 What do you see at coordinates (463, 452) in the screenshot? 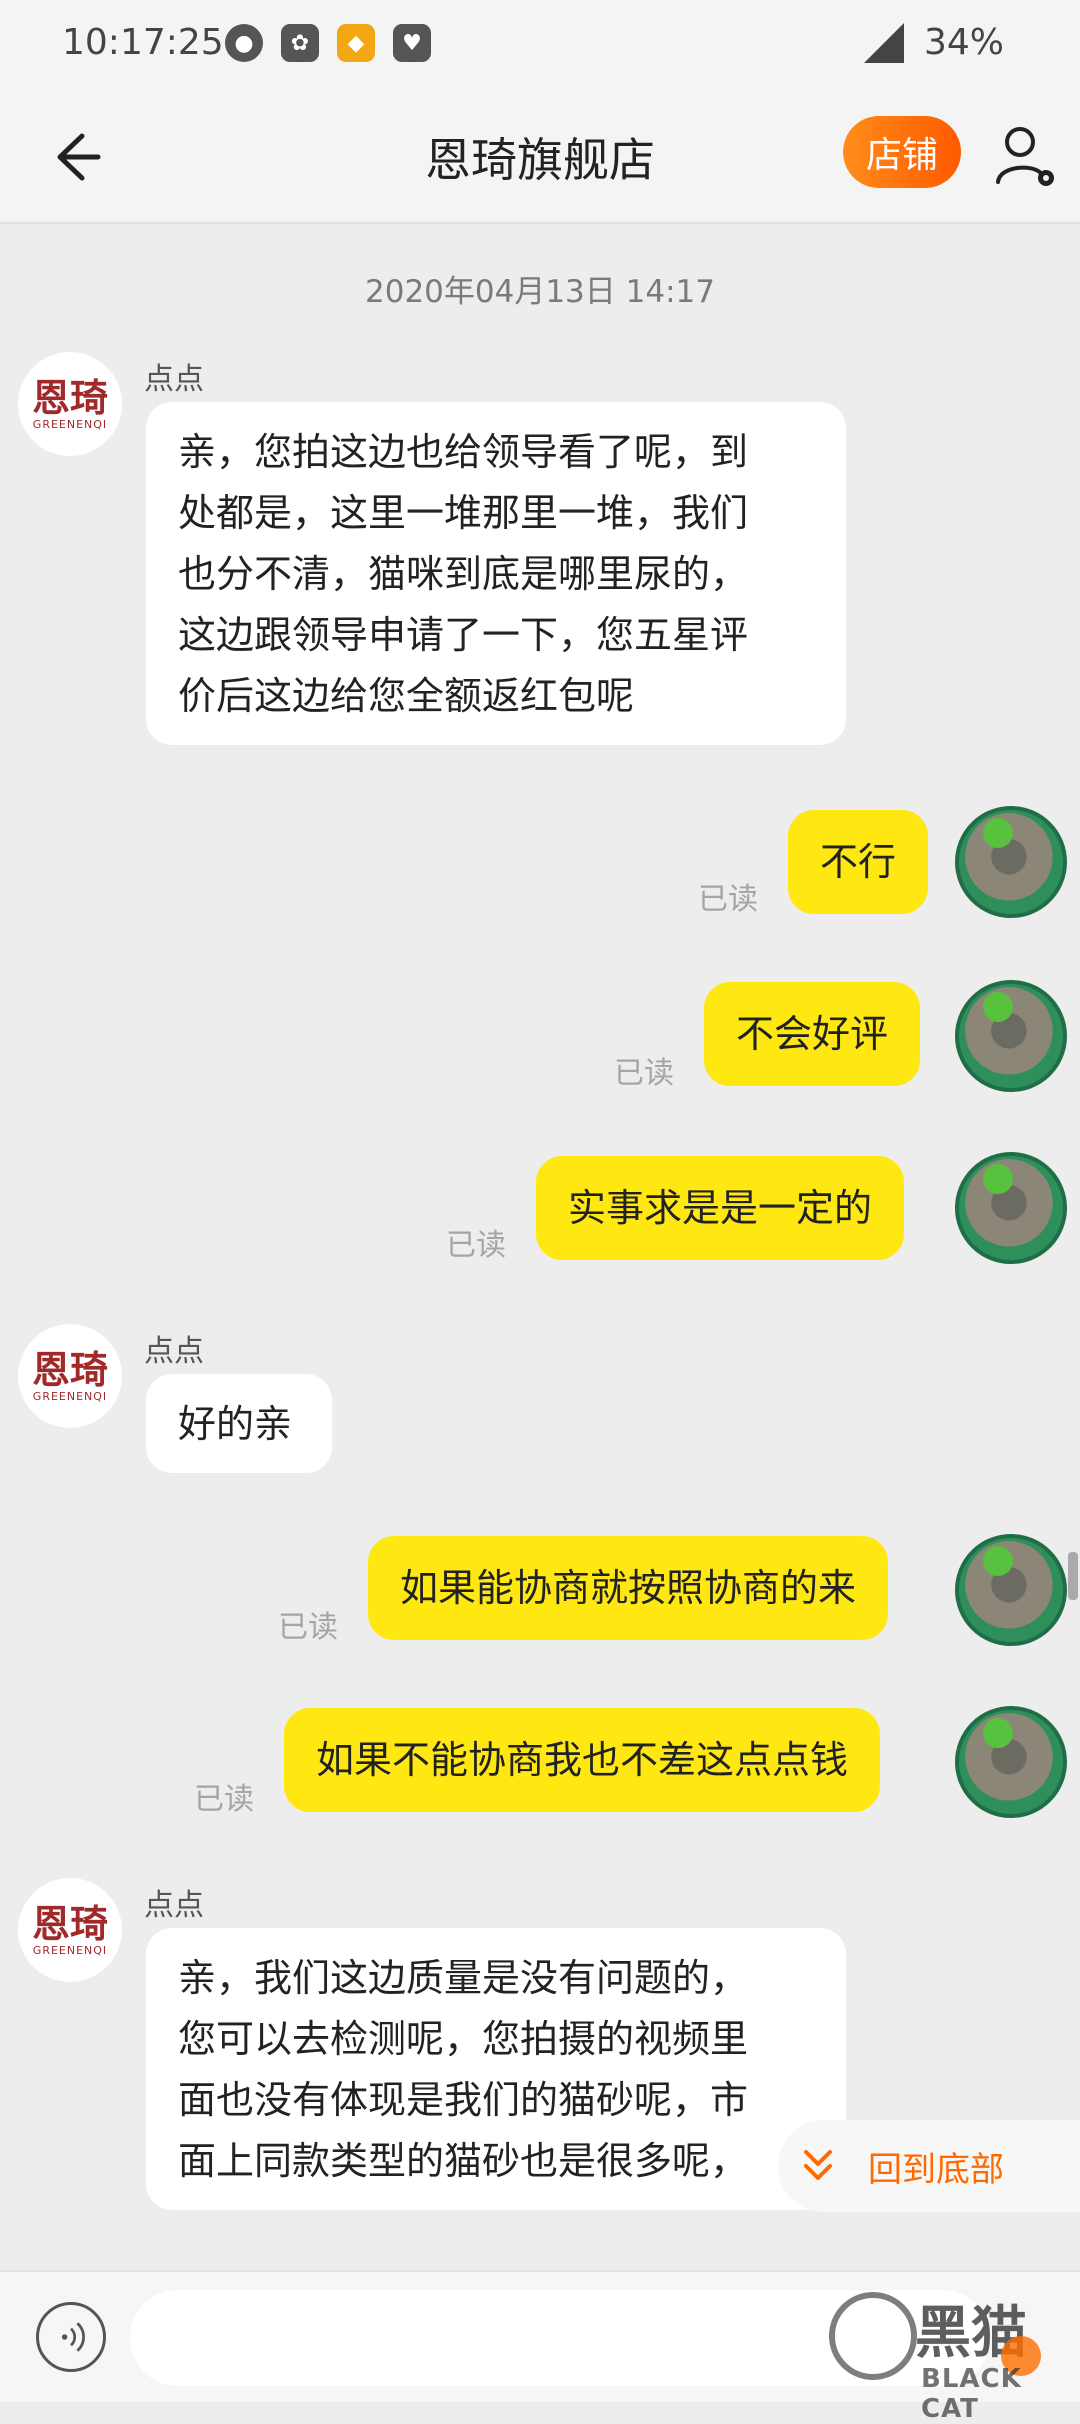
I see `message-line: 亲，您拍这边也给领导看了呢，到` at bounding box center [463, 452].